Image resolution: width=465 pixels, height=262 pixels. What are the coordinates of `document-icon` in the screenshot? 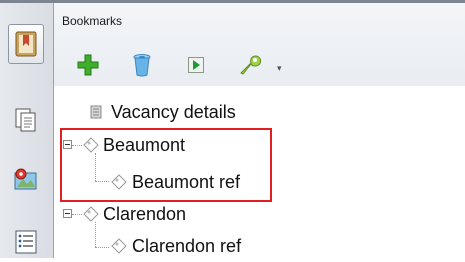 It's located at (96, 112).